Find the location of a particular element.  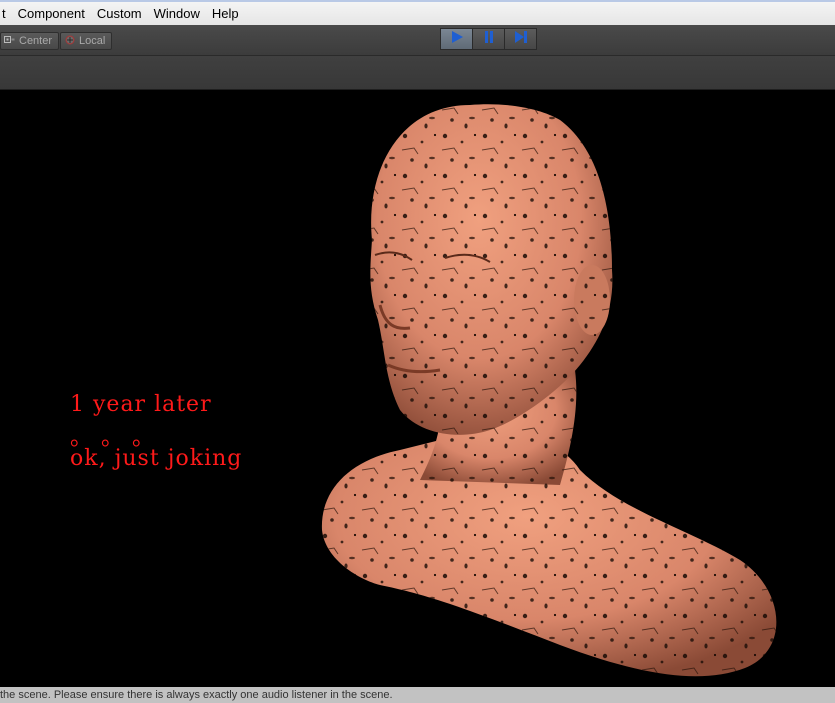

pivot-local-button: Local is located at coordinates (86, 41).